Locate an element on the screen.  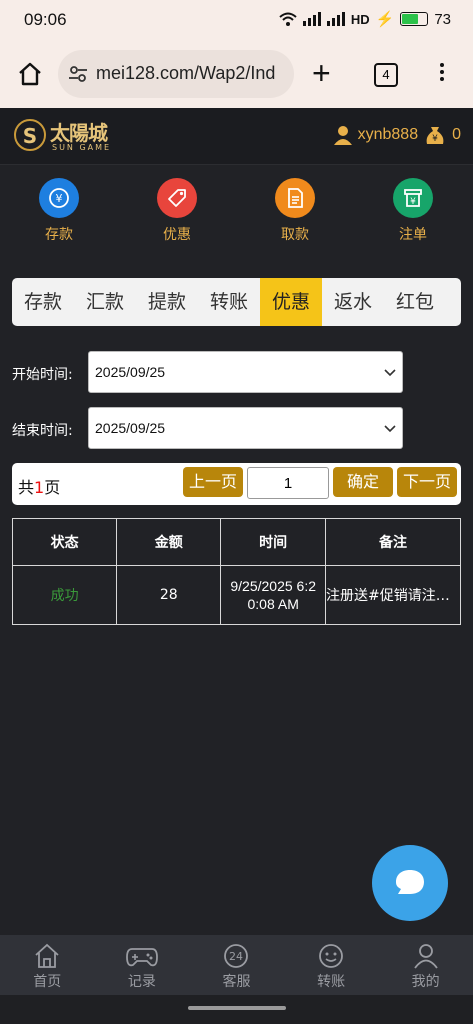
page-total-count: 1 is located at coordinates (39, 487).